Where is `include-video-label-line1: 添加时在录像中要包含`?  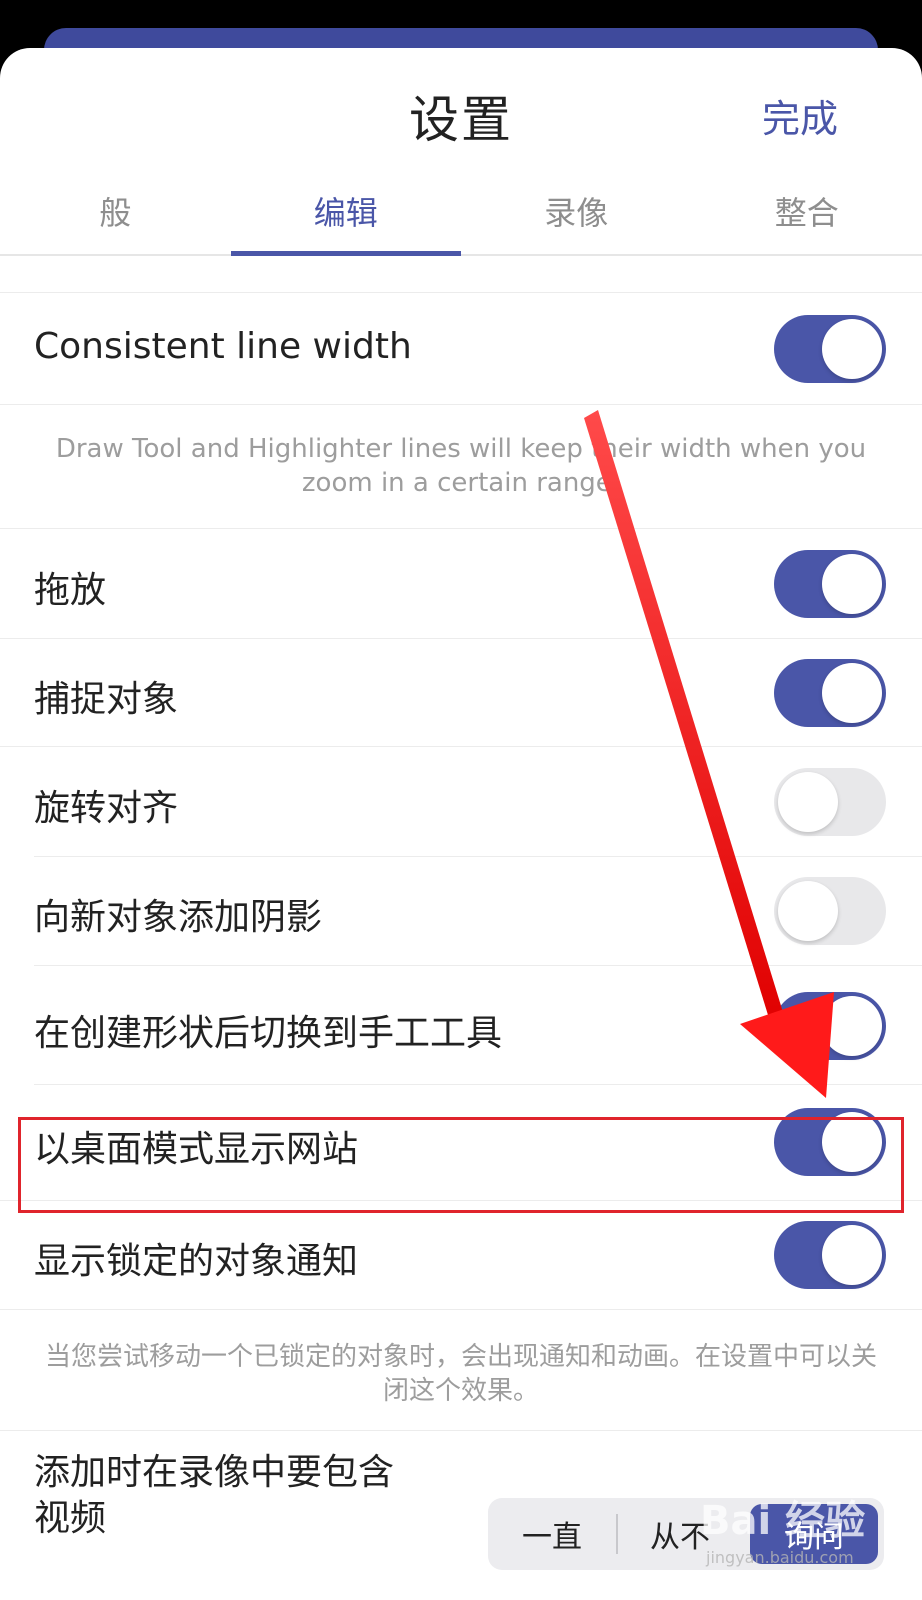
include-video-label-line1: 添加时在录像中要包含 is located at coordinates (214, 1472).